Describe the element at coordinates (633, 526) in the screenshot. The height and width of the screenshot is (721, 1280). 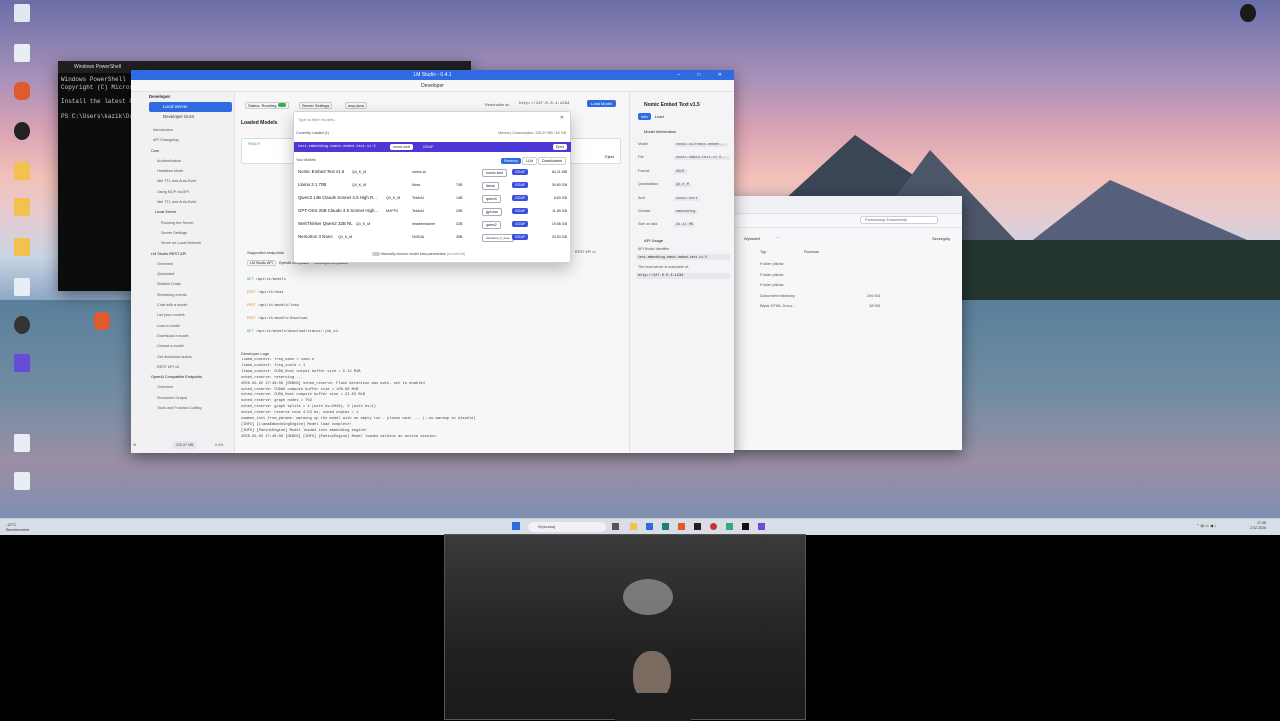
I see `file-explorer-taskbar-icon` at that location.